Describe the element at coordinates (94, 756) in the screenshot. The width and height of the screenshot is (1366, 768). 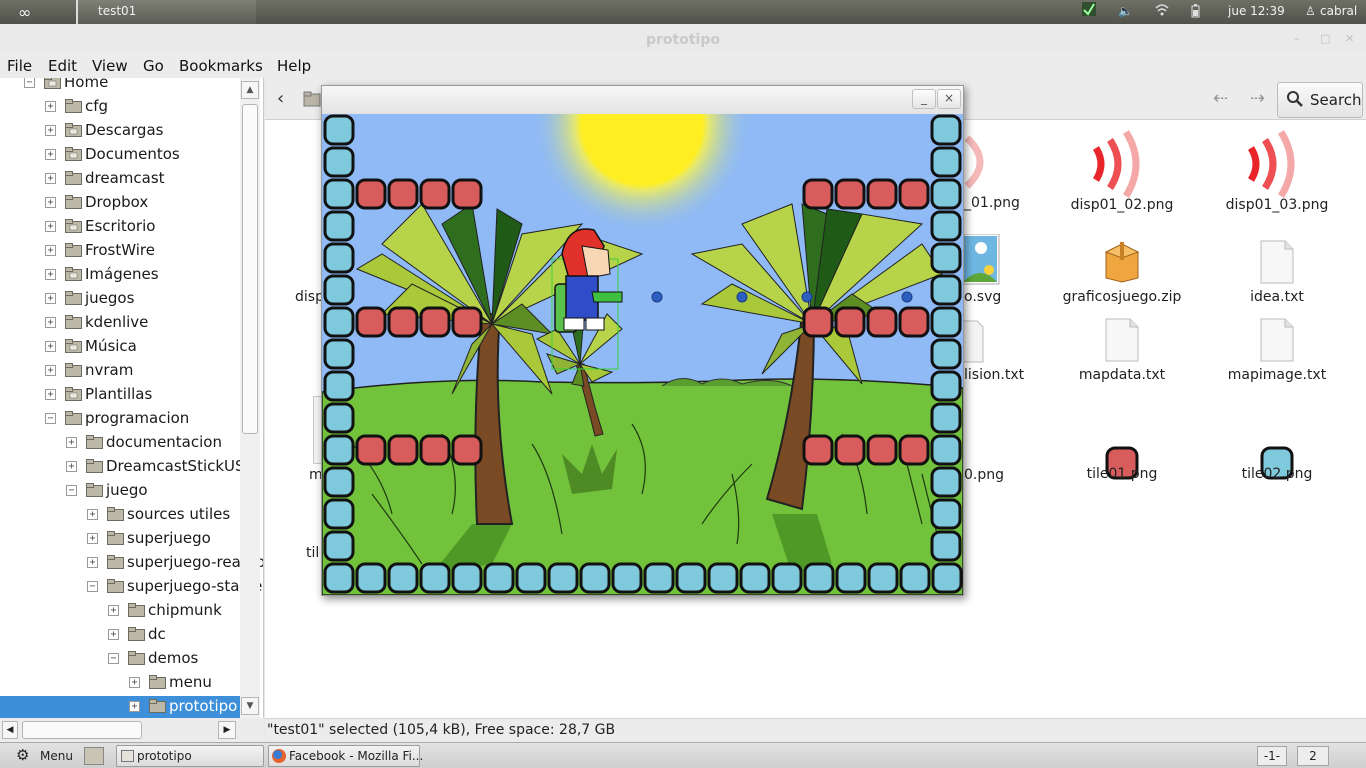
I see `show-desktop-icon` at that location.